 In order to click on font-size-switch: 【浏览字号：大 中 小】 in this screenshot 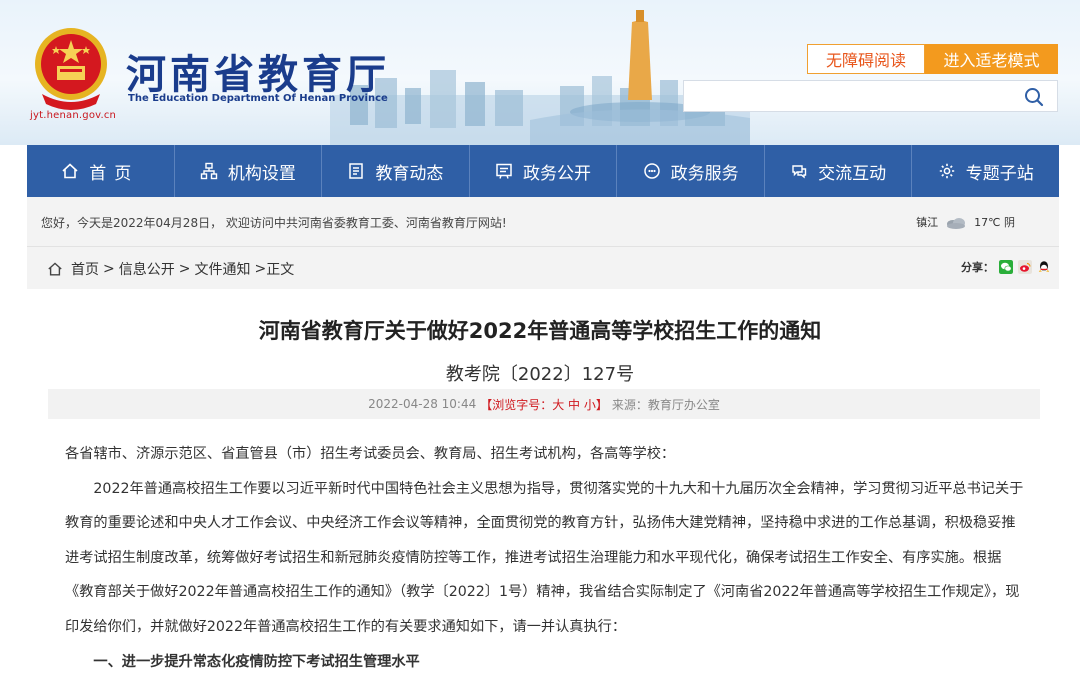, I will do `click(544, 404)`.